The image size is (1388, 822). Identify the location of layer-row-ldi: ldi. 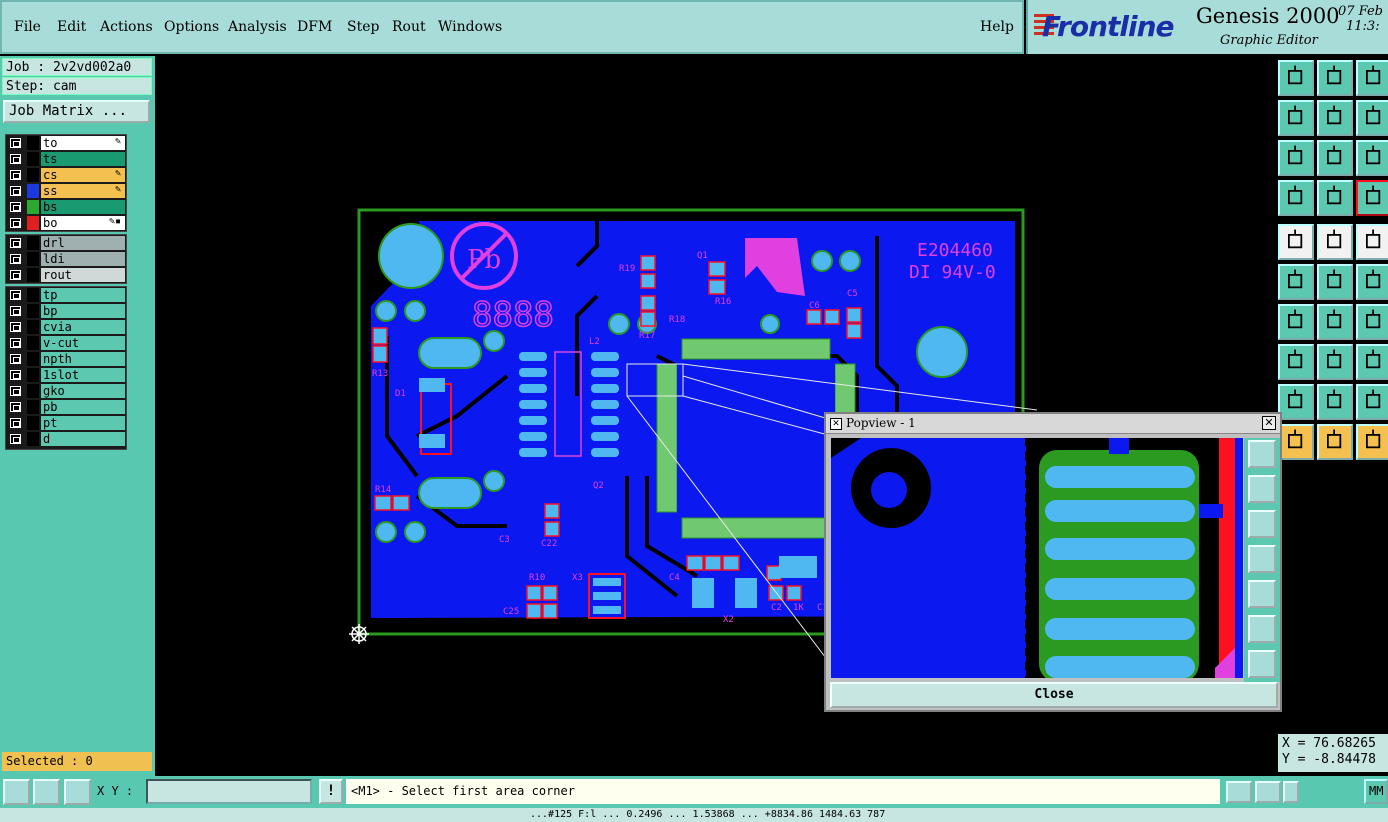
(66, 259).